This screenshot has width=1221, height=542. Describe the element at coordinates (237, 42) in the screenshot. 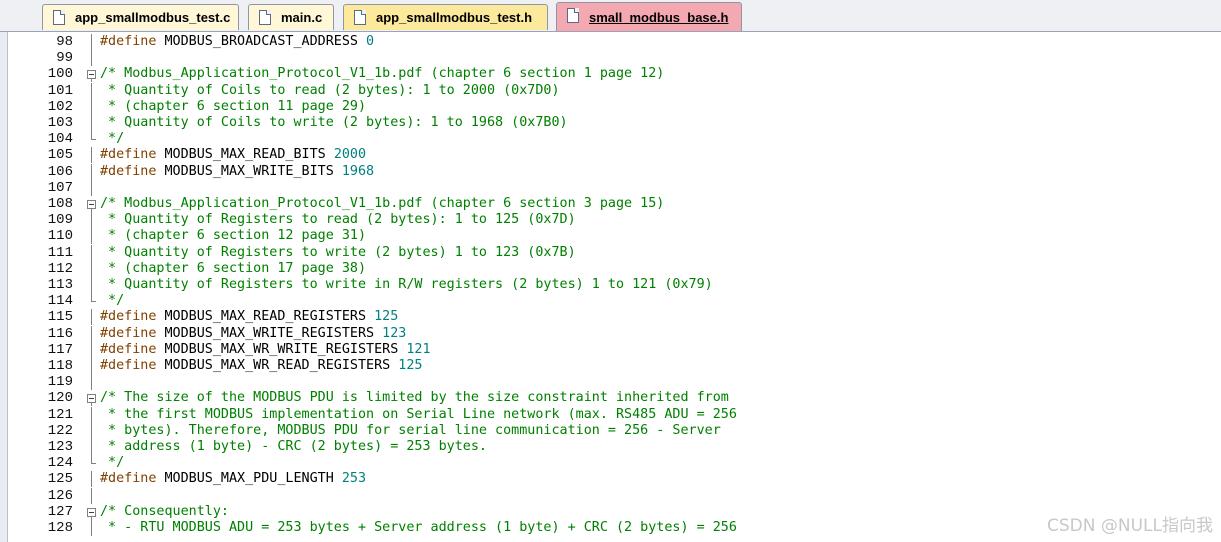

I see `code-text: #define MODBUS_BROADCAST_ADDRESS 0` at that location.